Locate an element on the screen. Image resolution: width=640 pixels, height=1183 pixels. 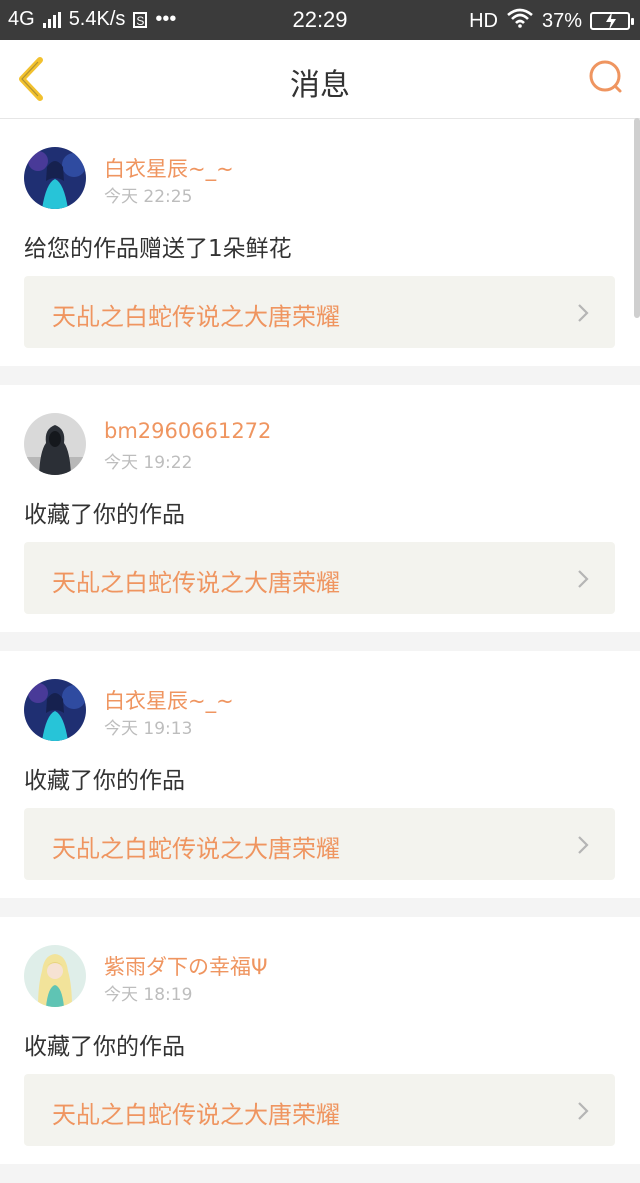
page-title: 消息 is located at coordinates (320, 85).